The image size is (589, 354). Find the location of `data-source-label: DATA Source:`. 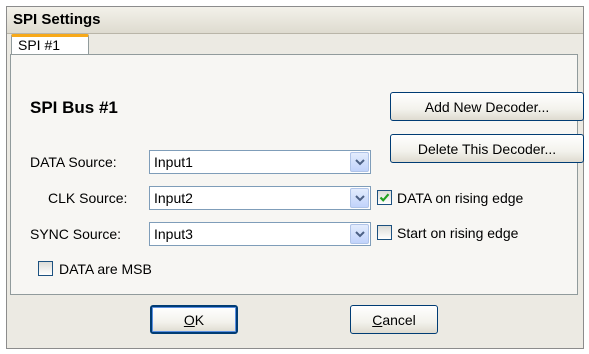

data-source-label: DATA Source: is located at coordinates (73, 162).